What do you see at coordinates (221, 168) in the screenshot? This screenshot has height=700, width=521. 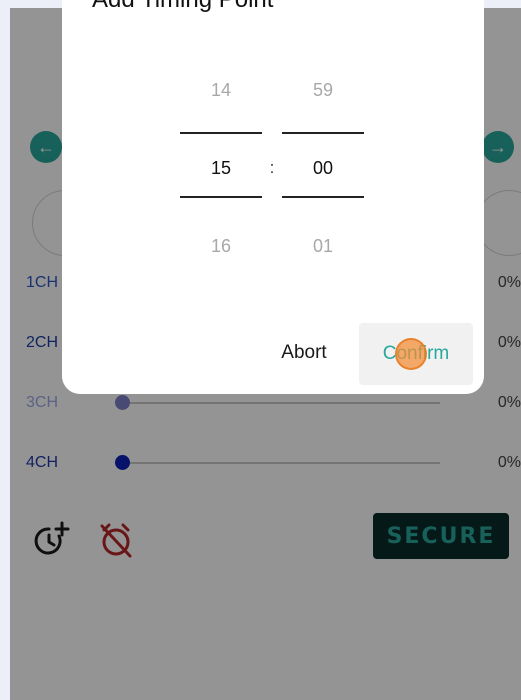 I see `hour-selected: 15` at bounding box center [221, 168].